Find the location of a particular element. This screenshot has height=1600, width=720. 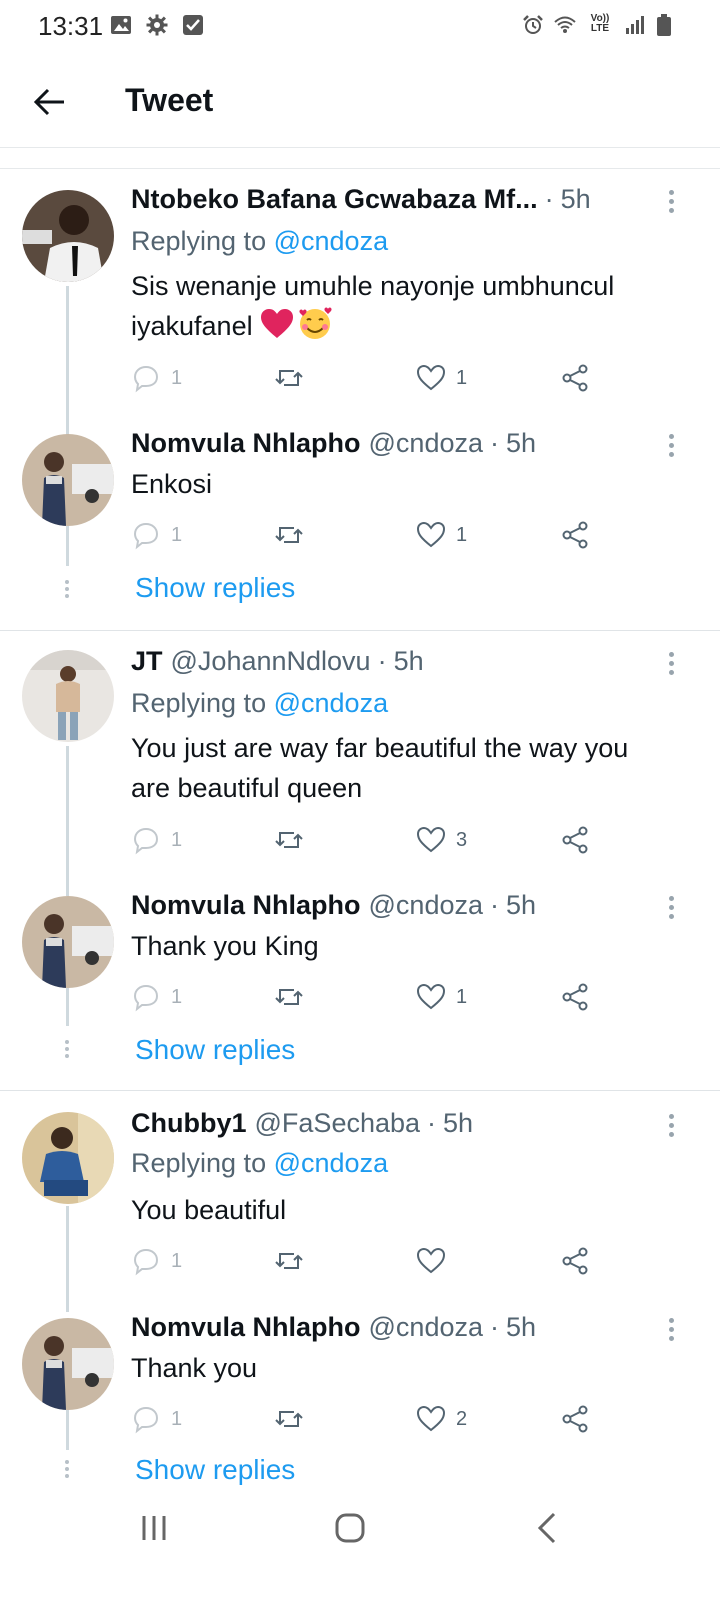

signal-icon is located at coordinates (635, 25).